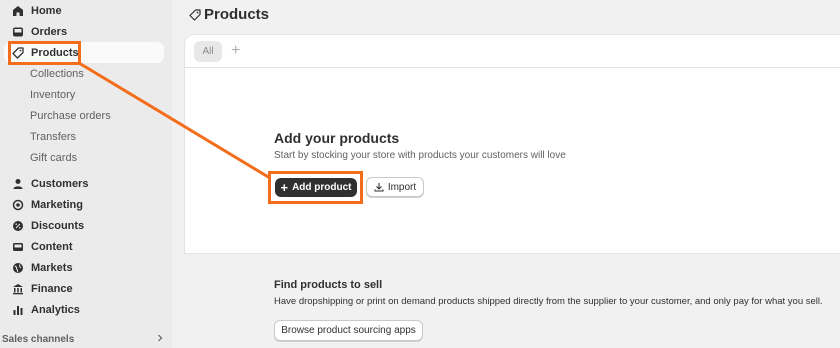 This screenshot has width=840, height=348. Describe the element at coordinates (18, 247) in the screenshot. I see `image-icon` at that location.